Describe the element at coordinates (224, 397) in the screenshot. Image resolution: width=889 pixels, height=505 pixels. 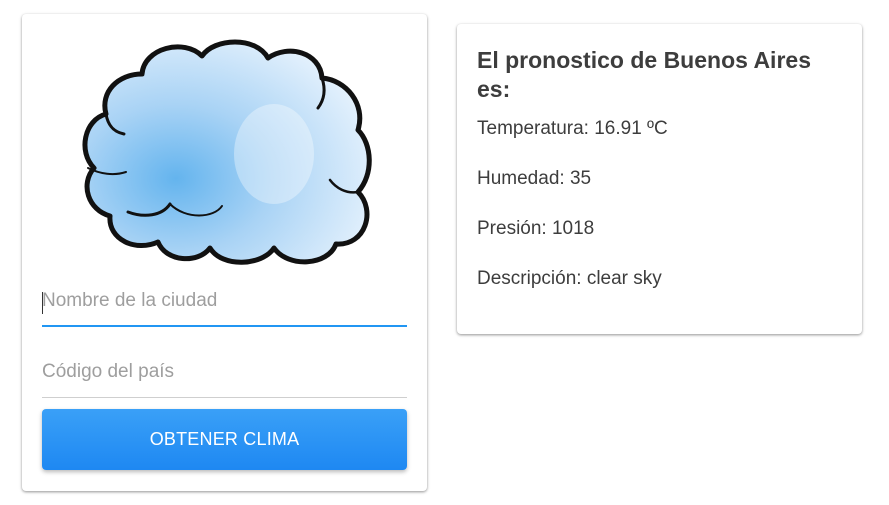
I see `country-input-underline` at that location.